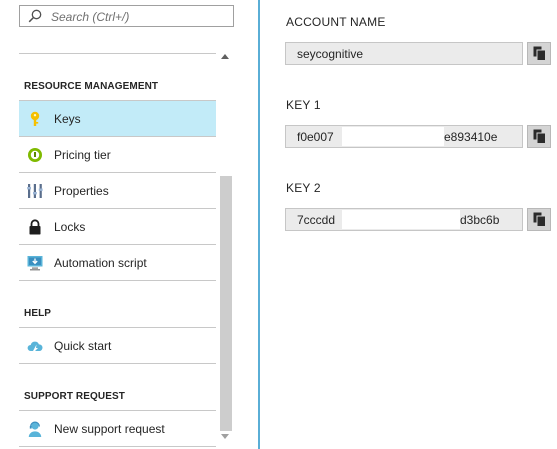 Image resolution: width=557 pixels, height=449 pixels. I want to click on menu-item-label: Automation script, so click(100, 263).